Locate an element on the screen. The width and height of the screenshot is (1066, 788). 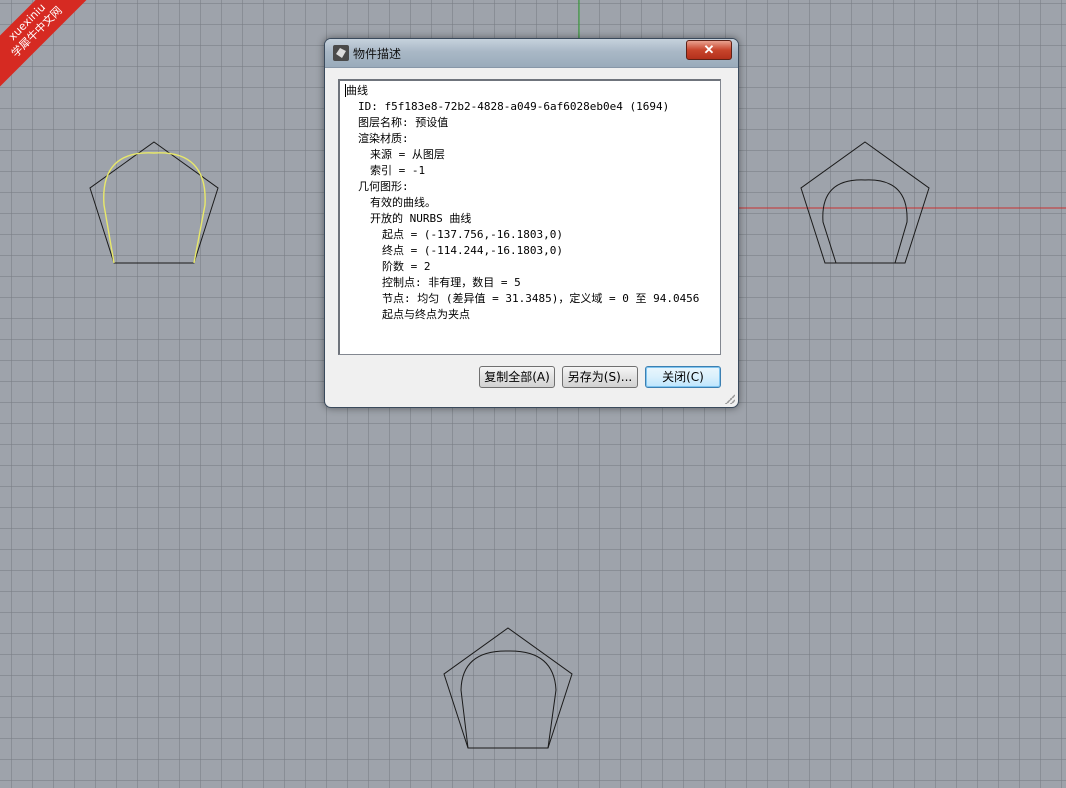
dialog-title: 物件描述 is located at coordinates (377, 54).